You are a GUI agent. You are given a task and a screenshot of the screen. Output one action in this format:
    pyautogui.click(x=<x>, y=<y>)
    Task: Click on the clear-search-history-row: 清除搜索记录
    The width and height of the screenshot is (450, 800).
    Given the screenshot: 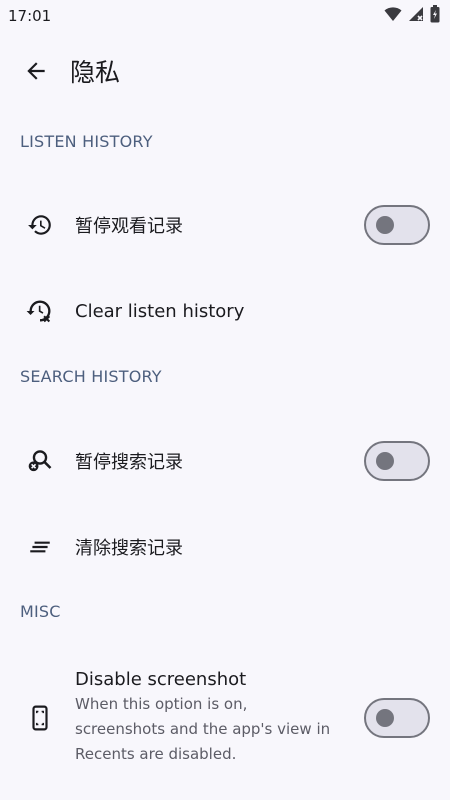 What is the action you would take?
    pyautogui.click(x=225, y=547)
    